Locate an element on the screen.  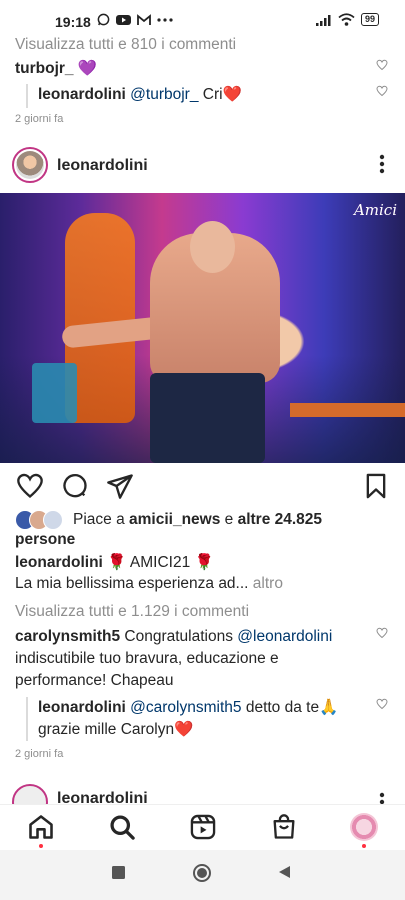
likes-prefix: Piace a is located at coordinates (101, 520).